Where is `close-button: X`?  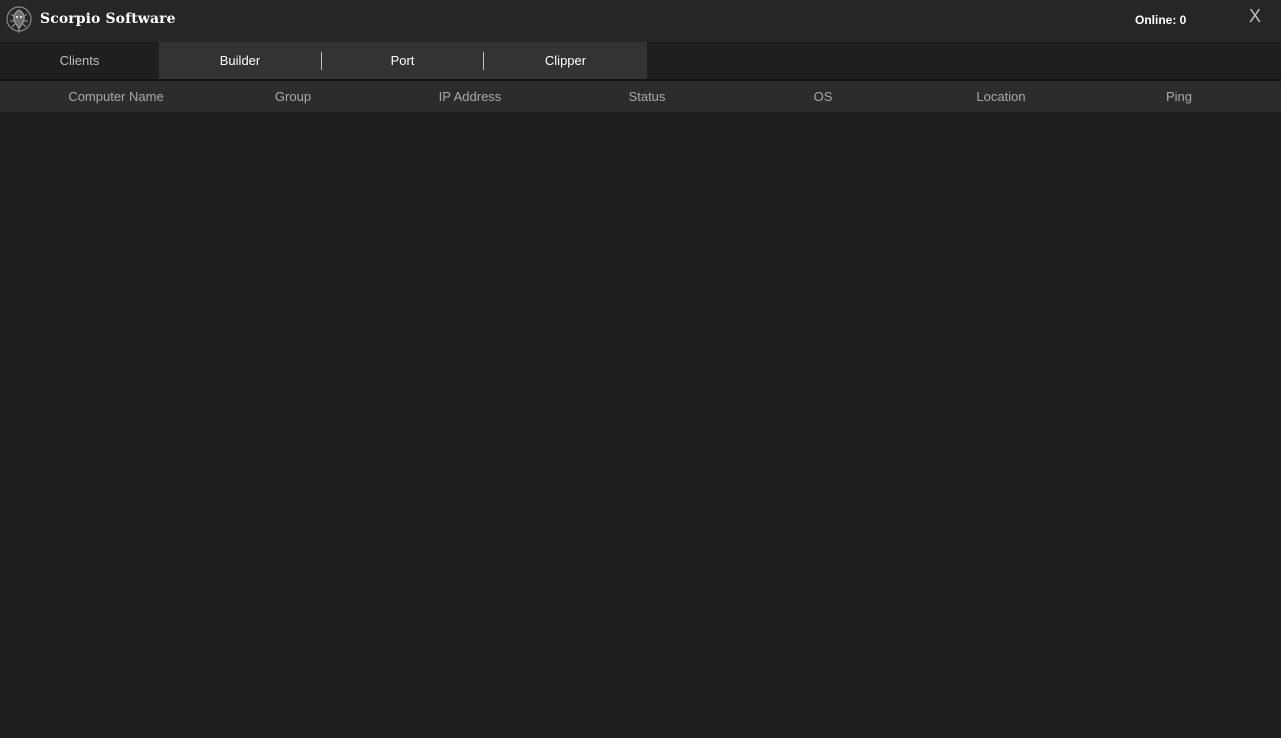 close-button: X is located at coordinates (1255, 16).